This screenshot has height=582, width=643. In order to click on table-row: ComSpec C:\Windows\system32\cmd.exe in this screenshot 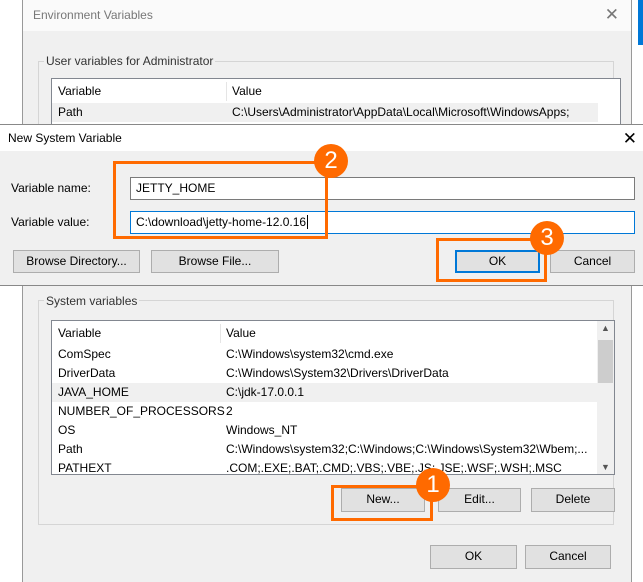, I will do `click(325, 354)`.